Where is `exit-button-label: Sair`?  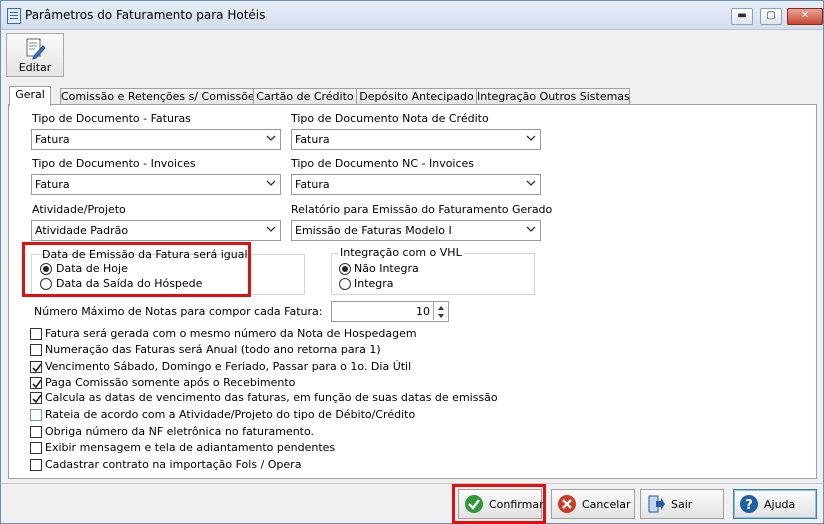
exit-button-label: Sair is located at coordinates (682, 504).